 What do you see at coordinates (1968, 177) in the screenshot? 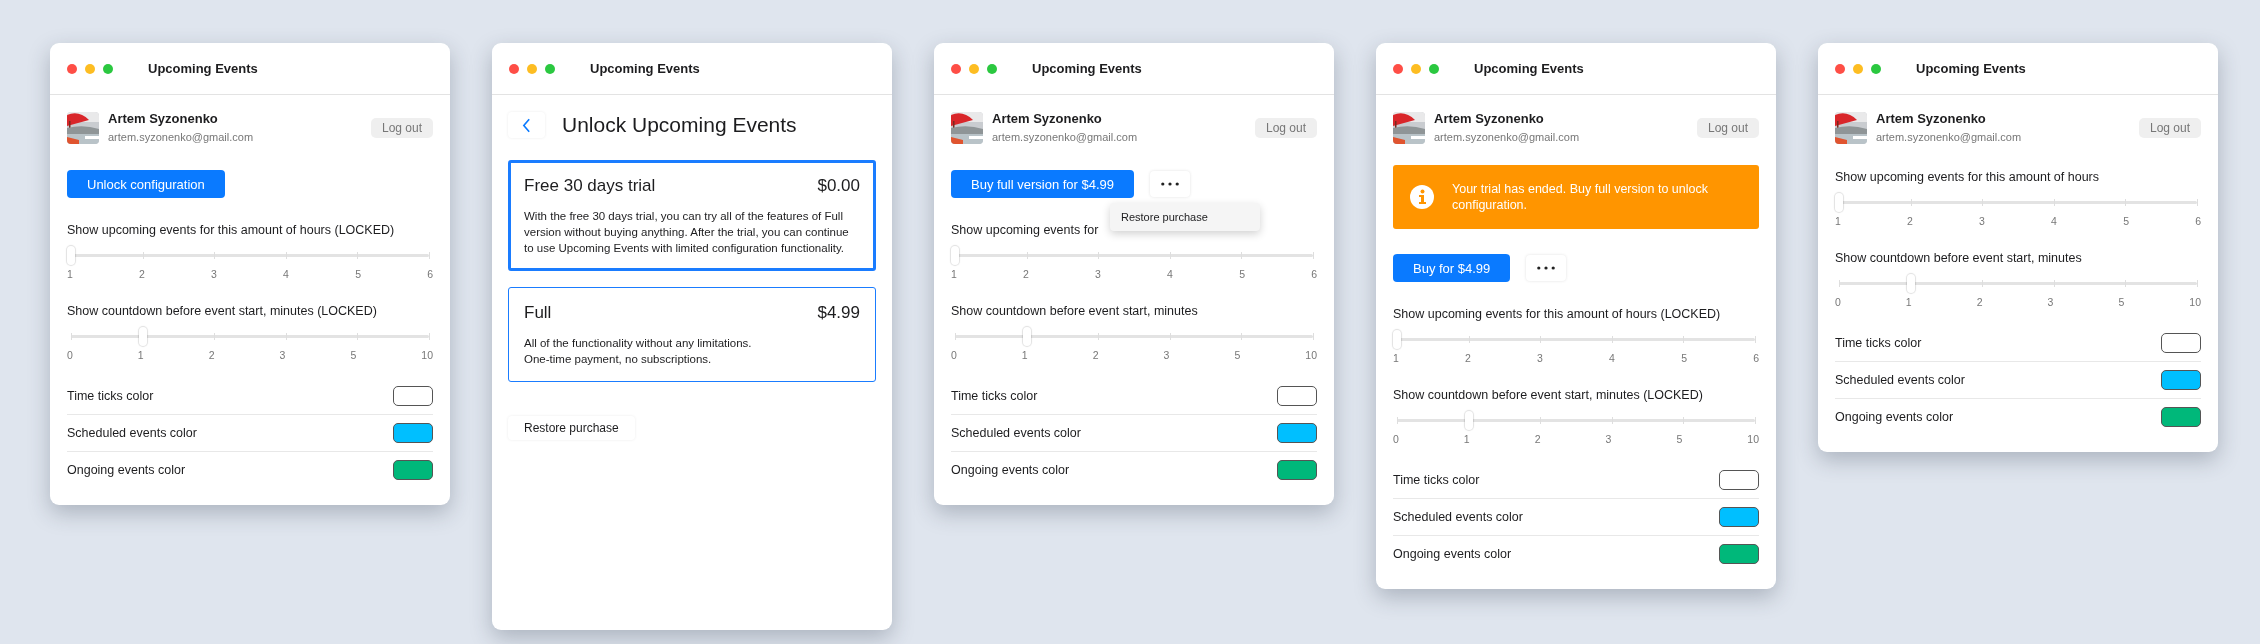
I see `slider-label: Show upcoming events for this amount of hours` at bounding box center [1968, 177].